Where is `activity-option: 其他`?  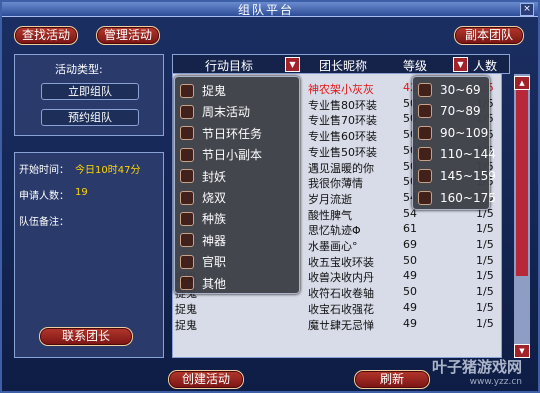
activity-option: 其他 is located at coordinates (203, 283).